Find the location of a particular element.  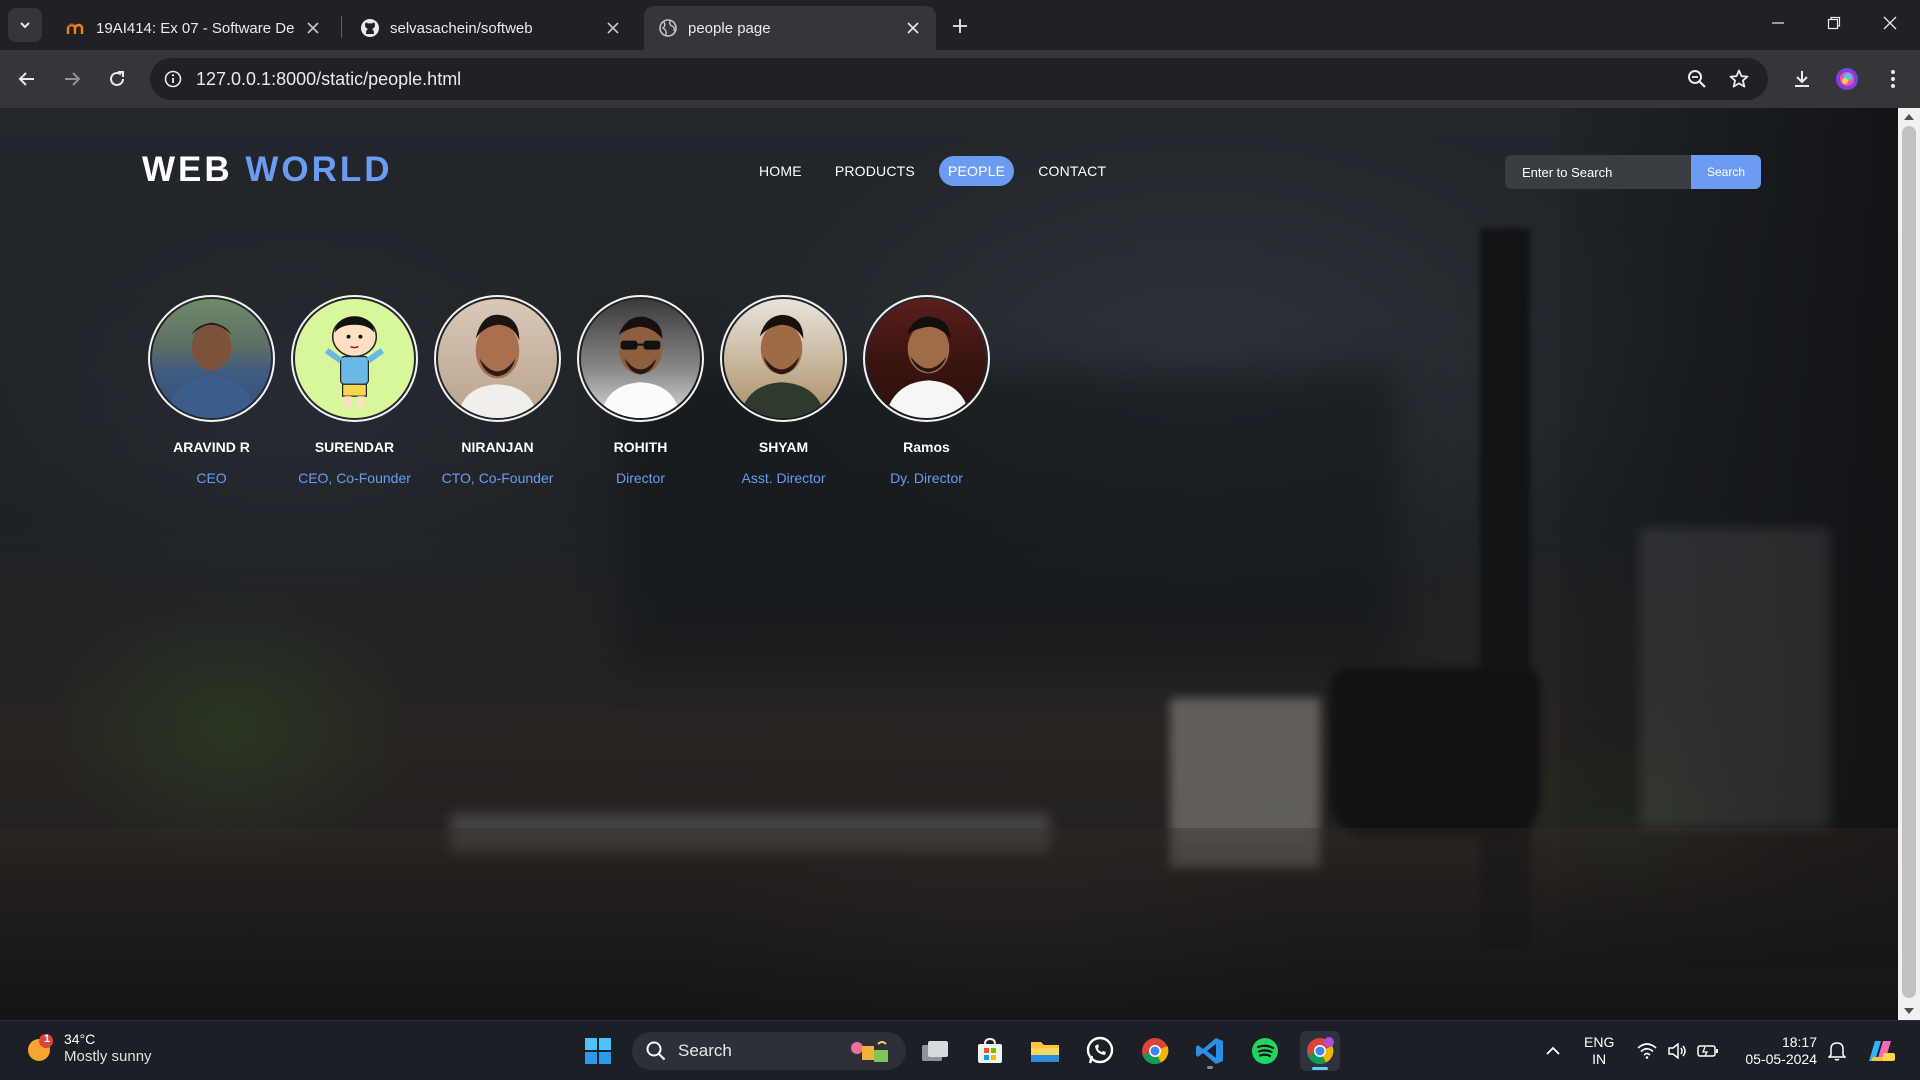

logo-word-2: WORLD is located at coordinates (319, 169).